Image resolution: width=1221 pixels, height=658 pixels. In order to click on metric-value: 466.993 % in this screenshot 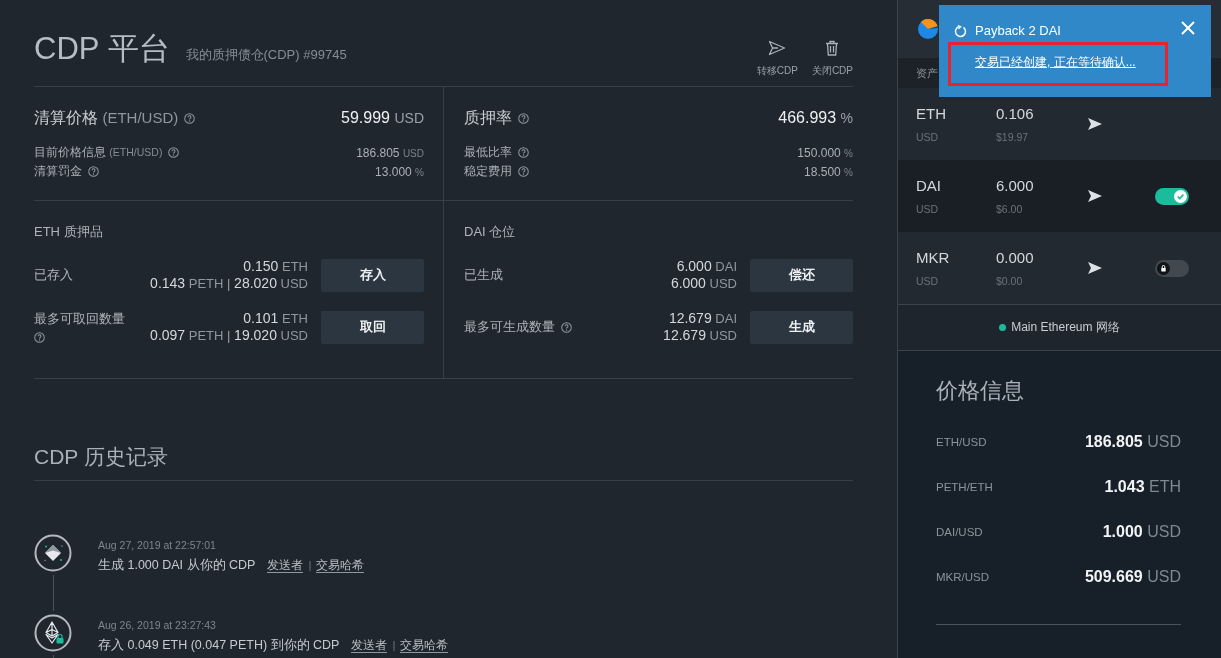, I will do `click(815, 118)`.